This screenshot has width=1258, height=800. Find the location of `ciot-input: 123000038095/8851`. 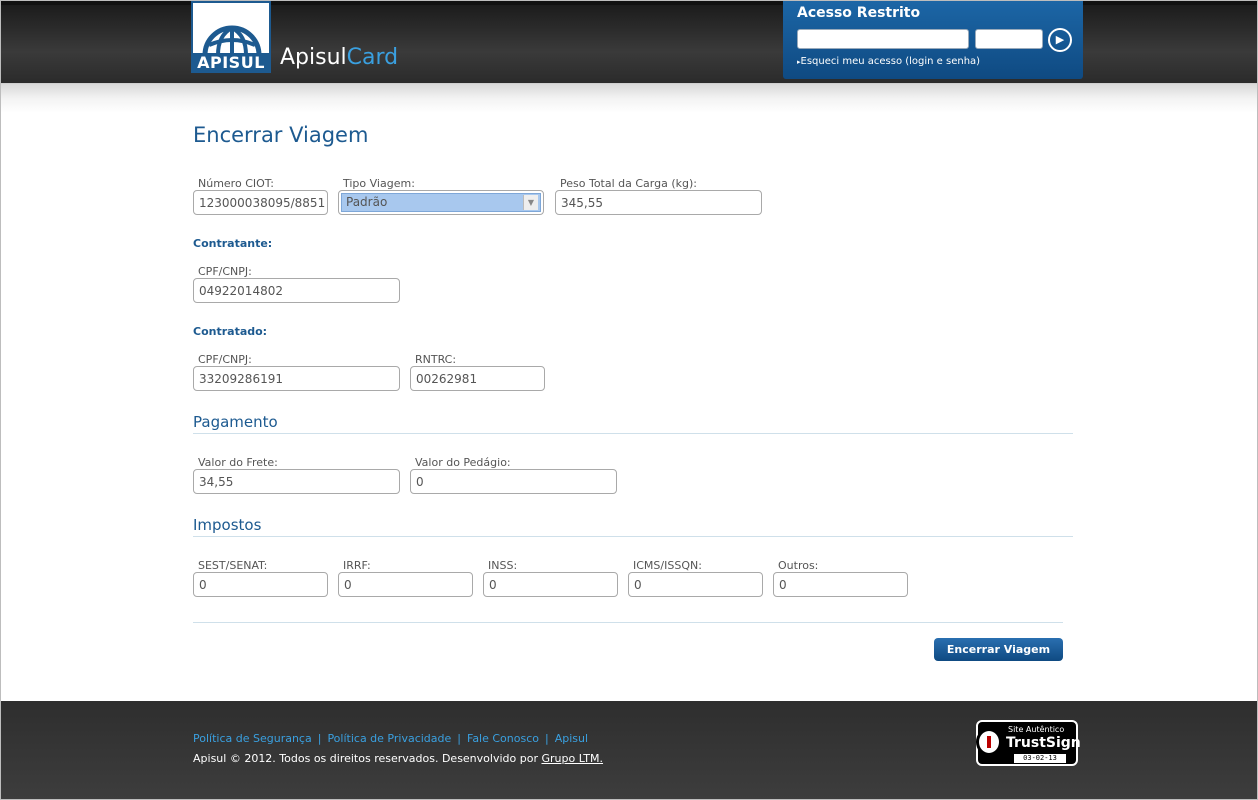

ciot-input: 123000038095/8851 is located at coordinates (260, 202).